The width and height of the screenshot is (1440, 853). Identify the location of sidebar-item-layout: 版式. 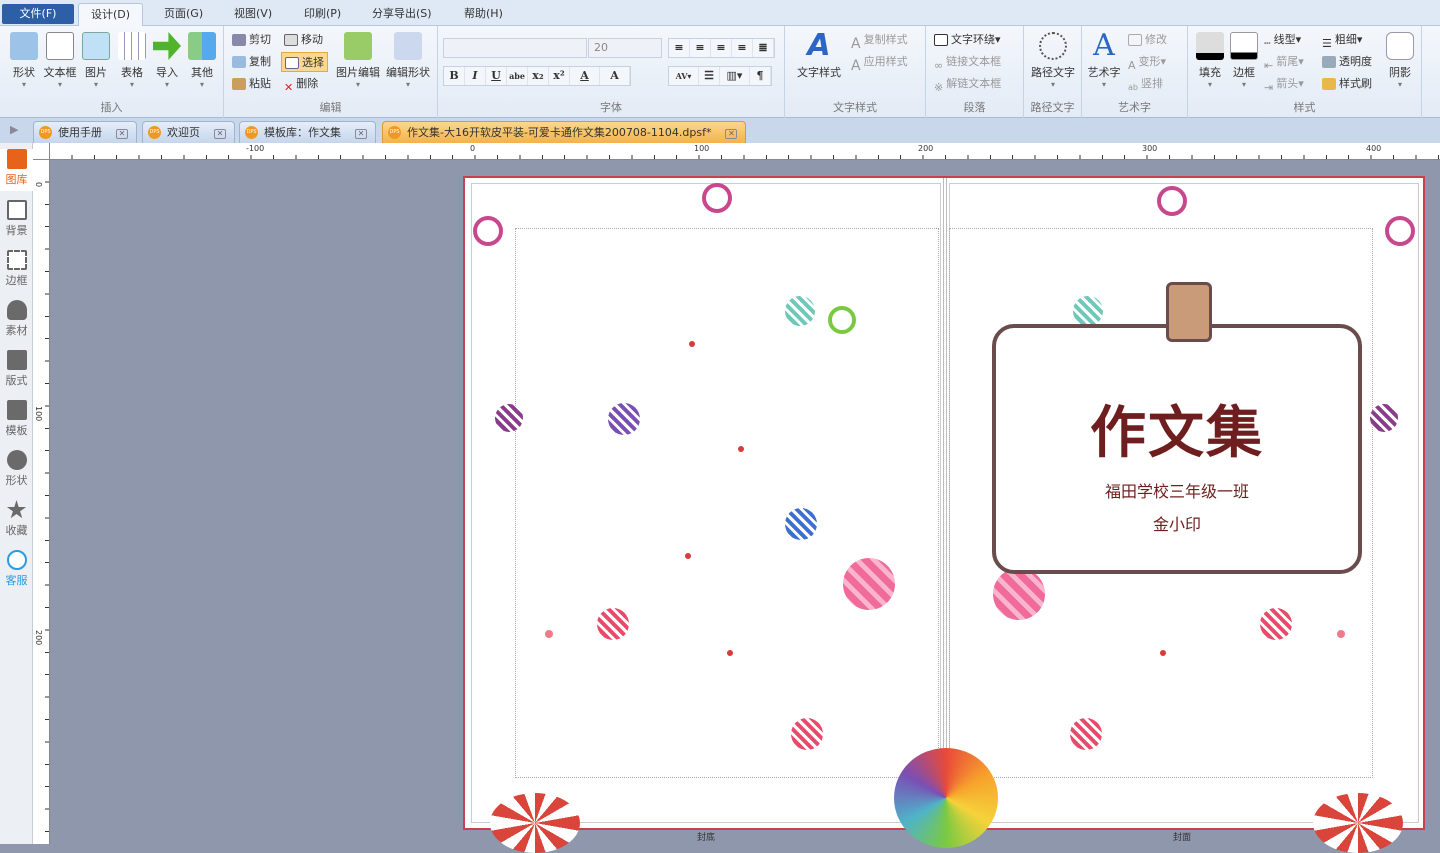
(16, 369).